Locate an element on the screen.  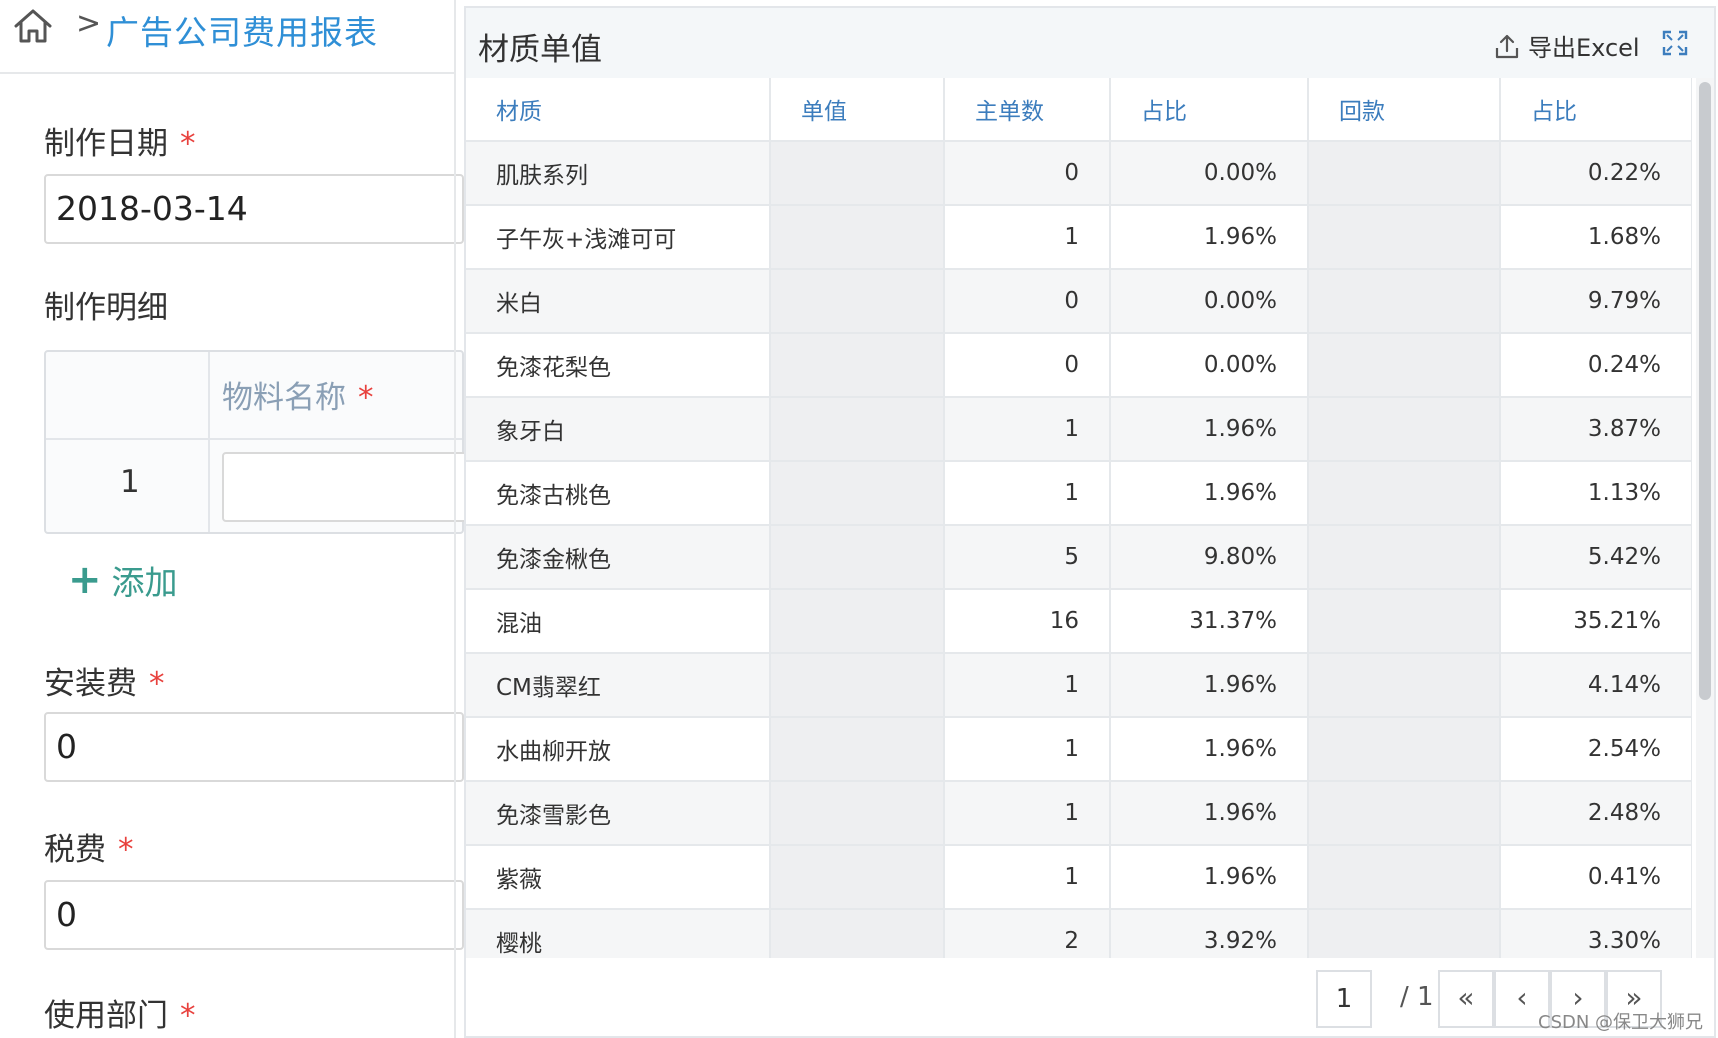
home-icon is located at coordinates (33, 27).